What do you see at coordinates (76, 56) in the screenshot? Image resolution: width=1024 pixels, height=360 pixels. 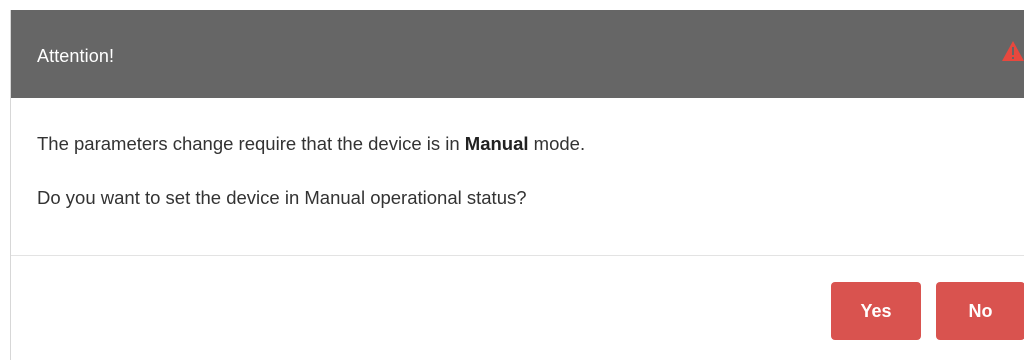 I see `dialog-title: Attention!` at bounding box center [76, 56].